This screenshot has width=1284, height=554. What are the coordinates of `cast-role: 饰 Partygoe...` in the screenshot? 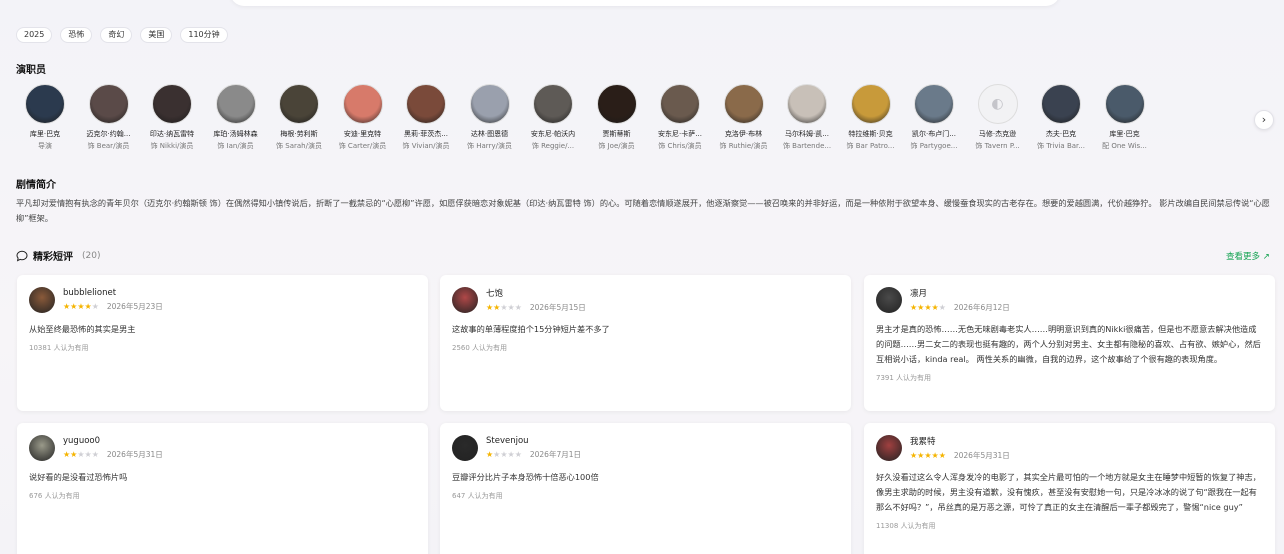 It's located at (934, 146).